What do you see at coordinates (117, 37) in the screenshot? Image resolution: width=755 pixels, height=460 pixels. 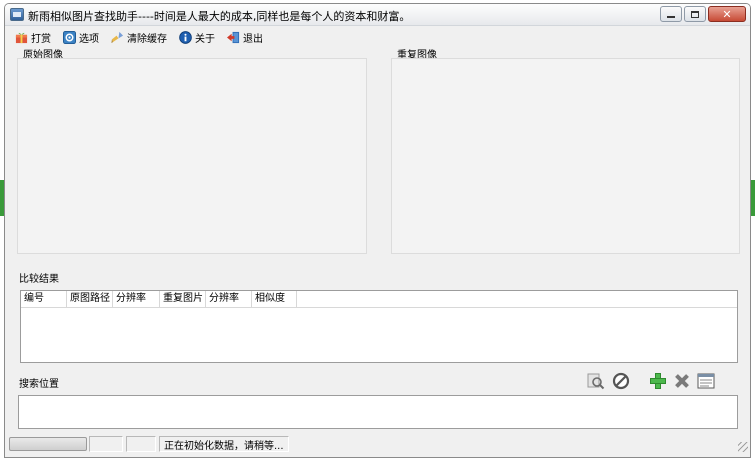 I see `broom-icon` at bounding box center [117, 37].